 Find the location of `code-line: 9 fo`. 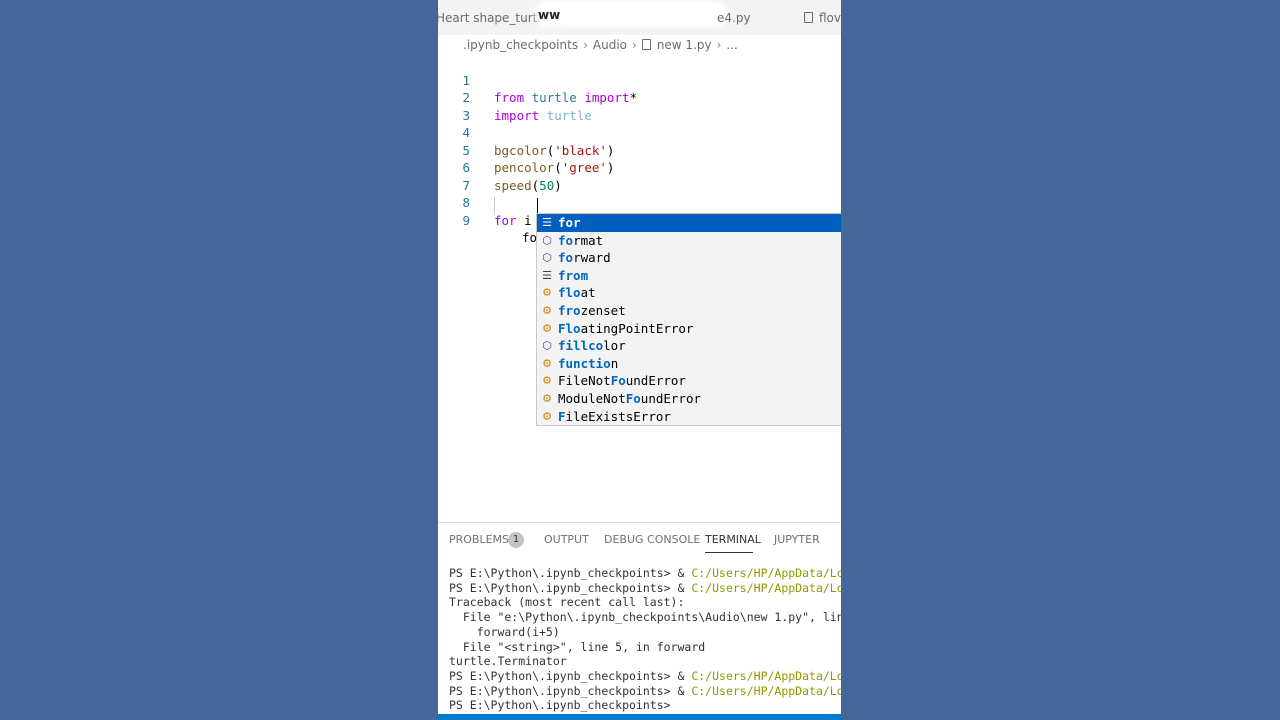

code-line: 9 fo is located at coordinates (487, 220).